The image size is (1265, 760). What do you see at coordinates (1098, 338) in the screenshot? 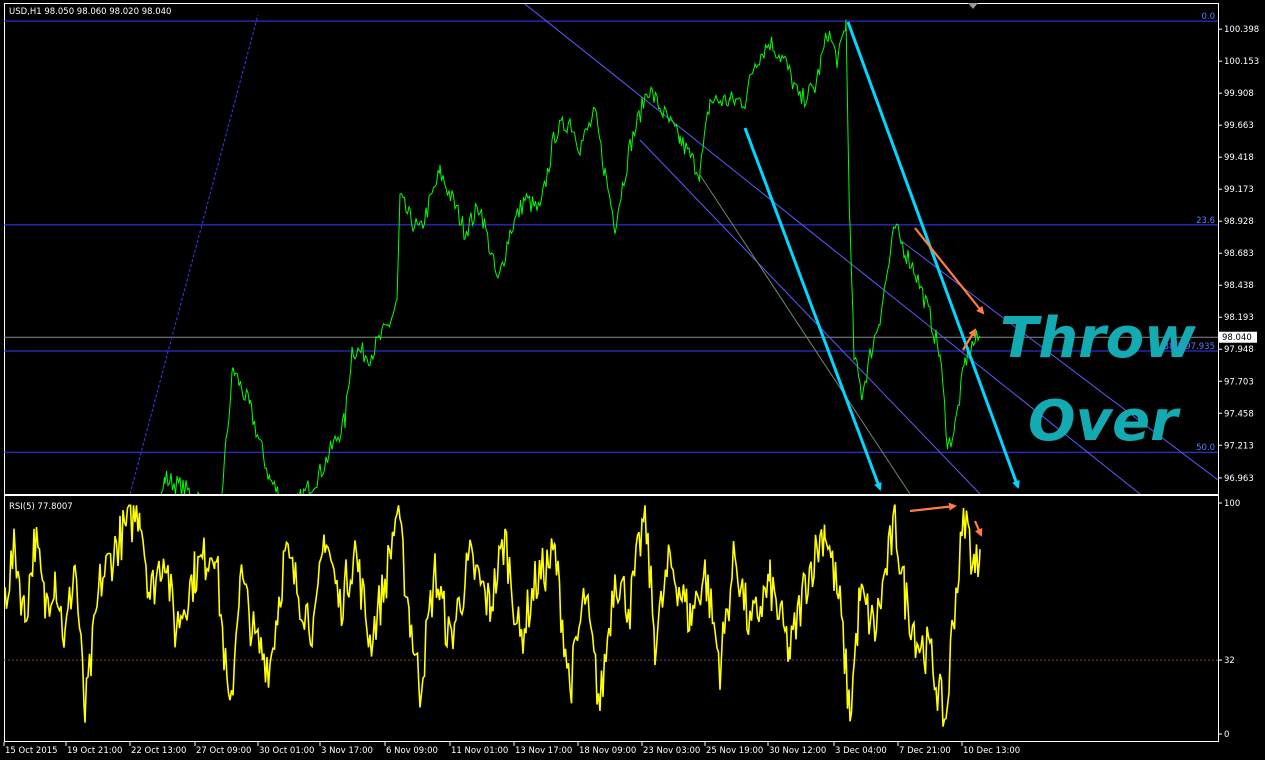
I see `annotation-text-line1: Throw` at bounding box center [1098, 338].